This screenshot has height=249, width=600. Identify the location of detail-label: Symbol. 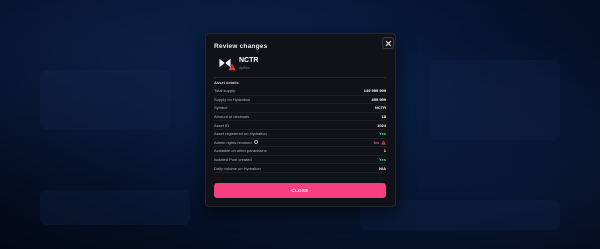
(221, 108).